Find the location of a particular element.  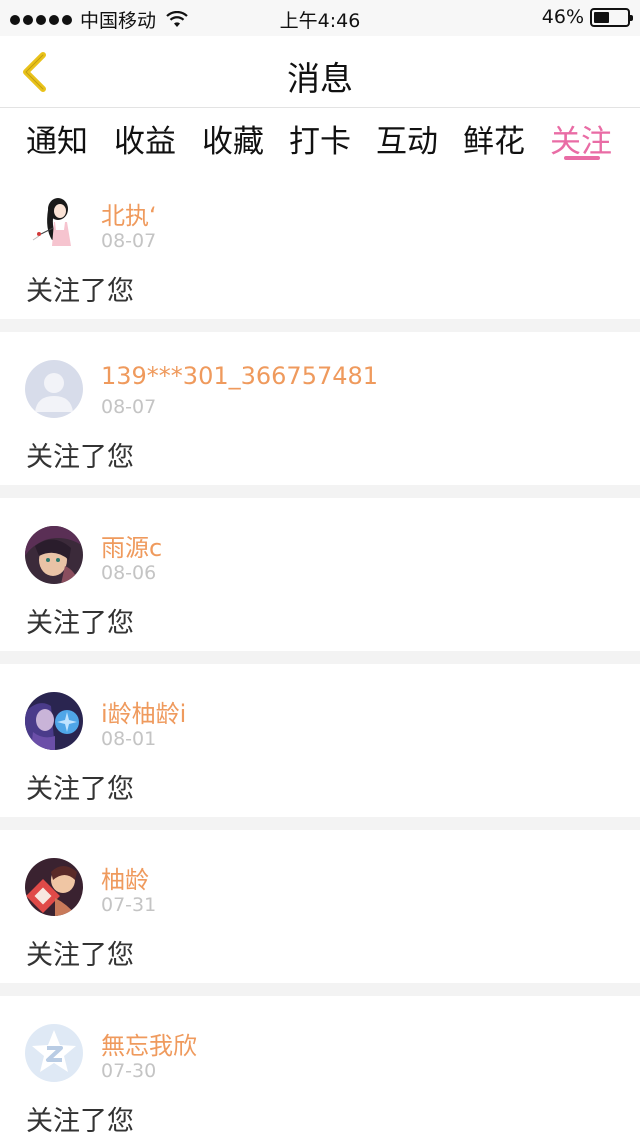

tab-bar: 通知 收益 收藏 打卡 互动 鲜花 关注 is located at coordinates (320, 137).